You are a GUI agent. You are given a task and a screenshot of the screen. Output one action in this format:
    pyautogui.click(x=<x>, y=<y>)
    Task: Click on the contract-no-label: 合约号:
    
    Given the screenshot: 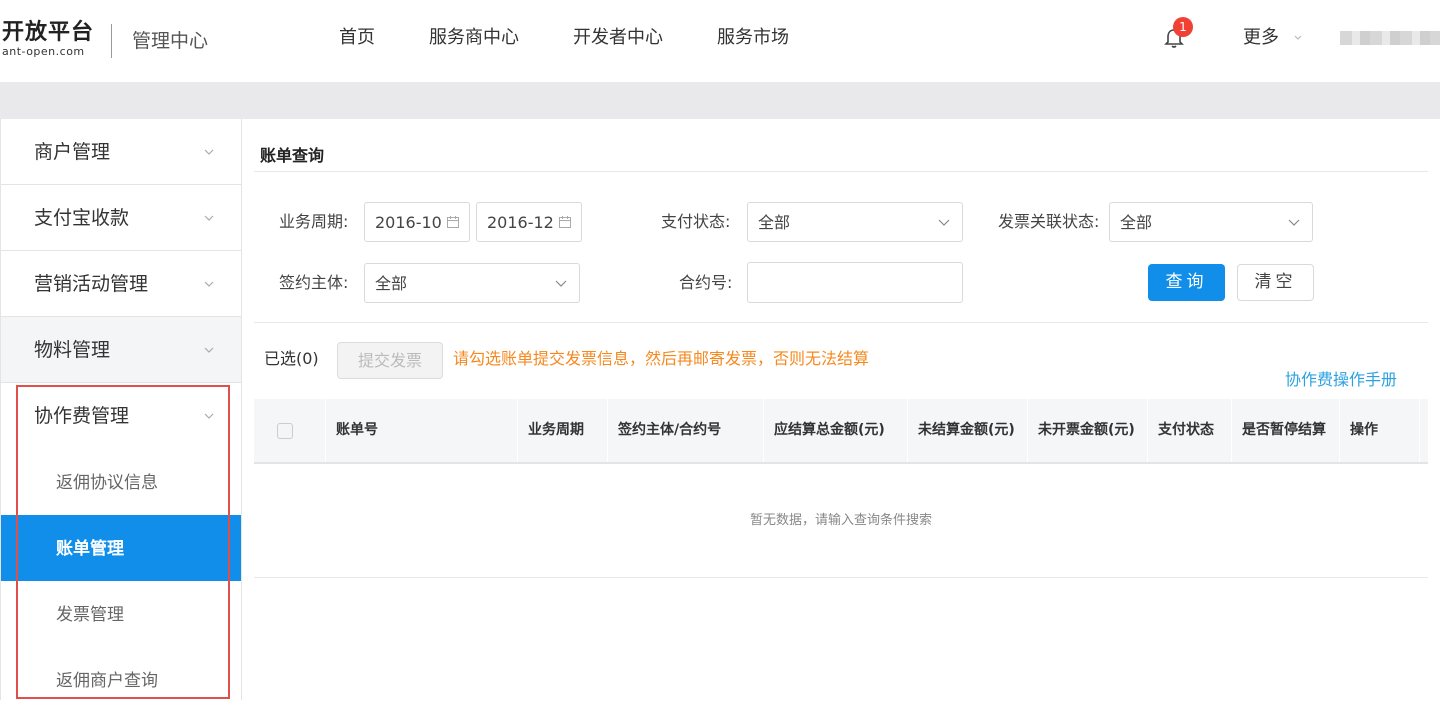 What is the action you would take?
    pyautogui.click(x=706, y=282)
    